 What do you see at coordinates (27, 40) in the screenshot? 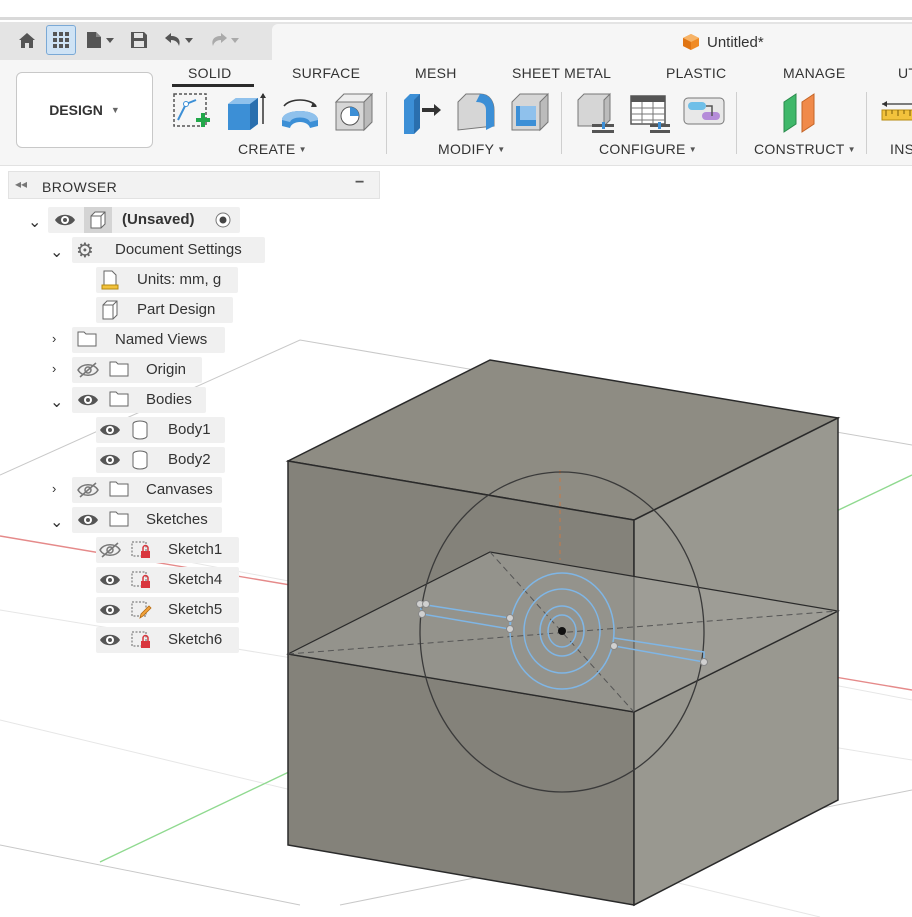
I see `home-icon` at bounding box center [27, 40].